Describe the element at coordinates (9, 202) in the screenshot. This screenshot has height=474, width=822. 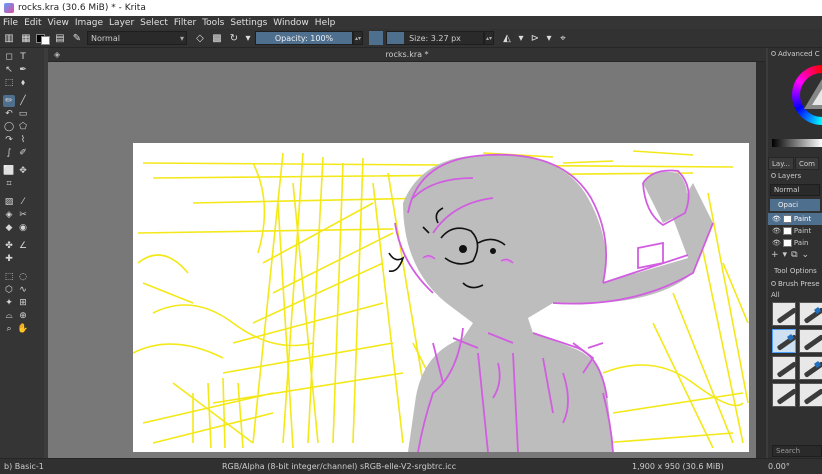
I see `gradient-tool-icon: ▨` at that location.